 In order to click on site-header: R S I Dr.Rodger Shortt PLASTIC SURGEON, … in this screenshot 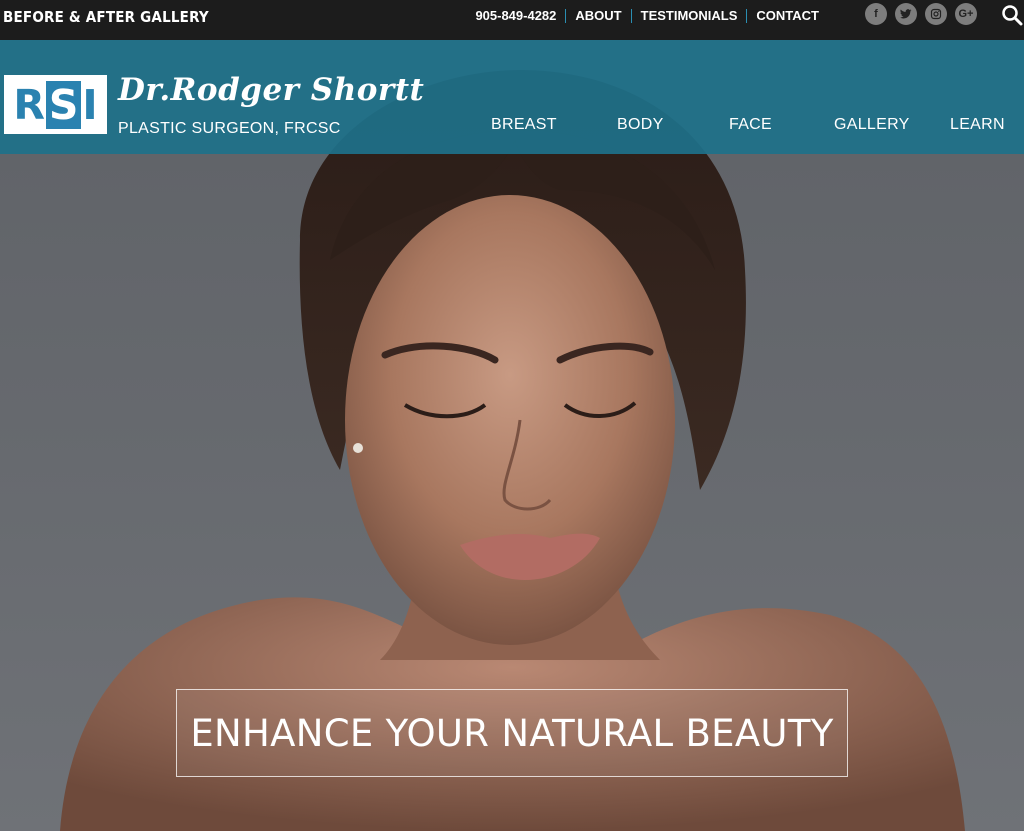, I will do `click(512, 97)`.